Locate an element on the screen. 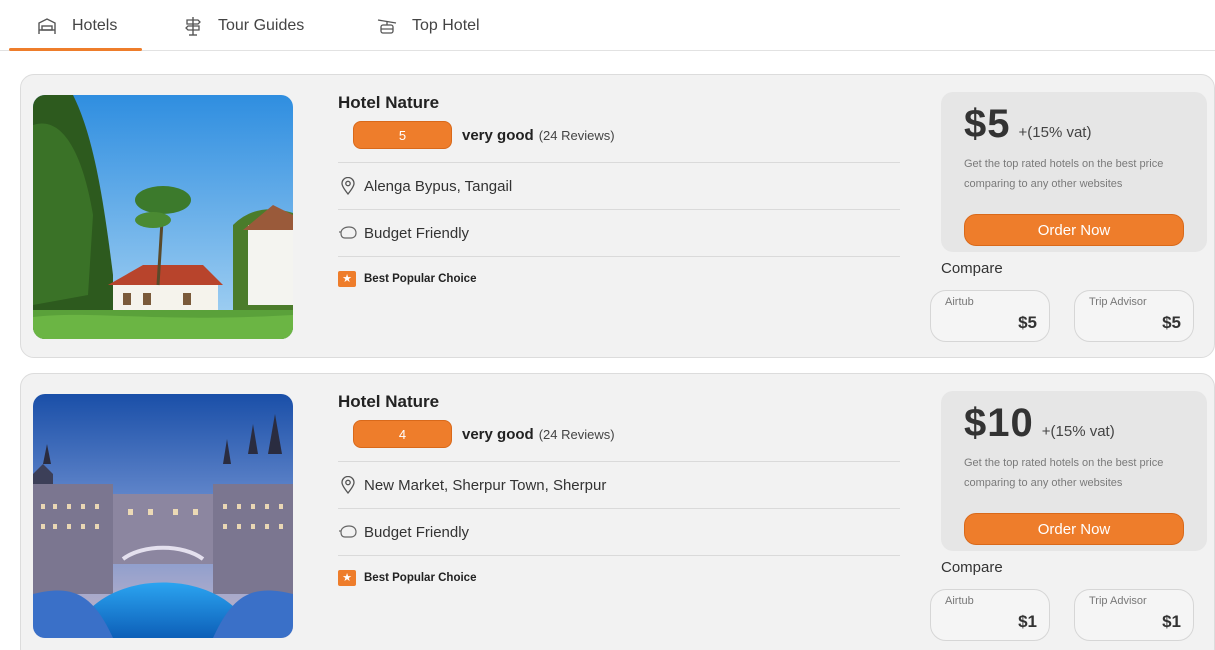 This screenshot has height=650, width=1215. active-tab-indicator is located at coordinates (75, 49).